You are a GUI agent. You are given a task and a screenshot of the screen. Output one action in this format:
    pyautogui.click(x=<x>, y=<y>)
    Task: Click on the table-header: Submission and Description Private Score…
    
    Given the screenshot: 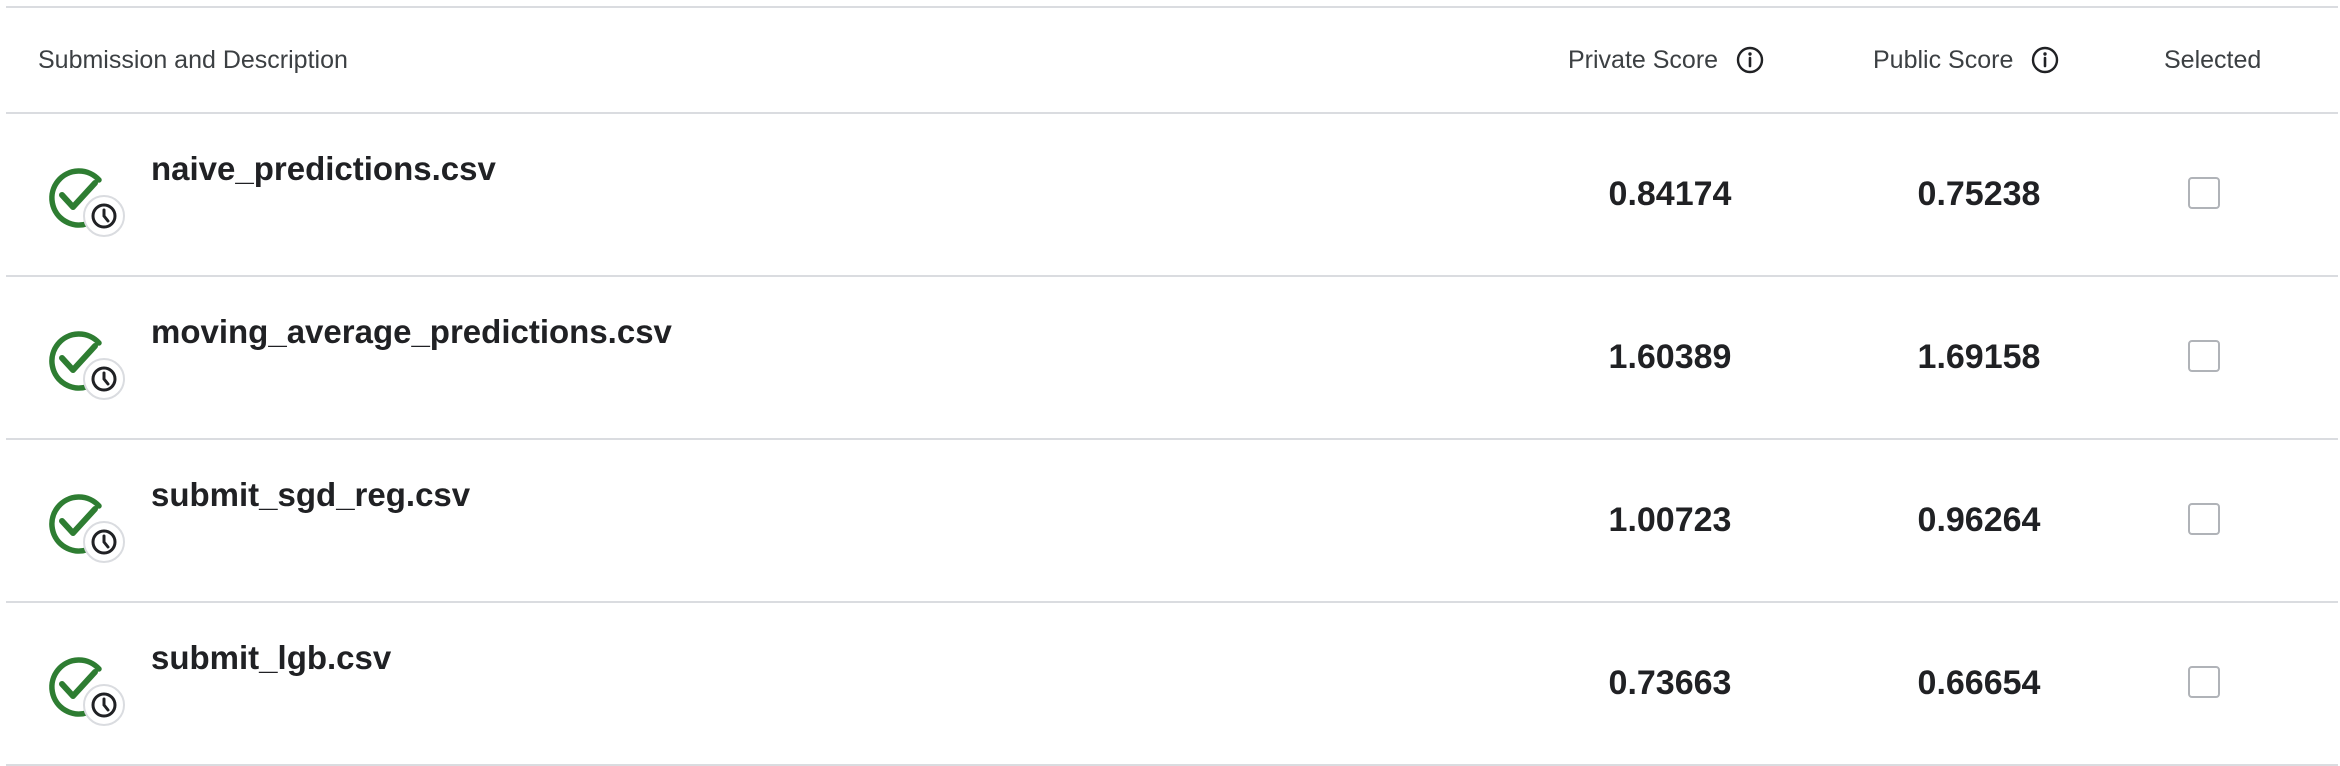 What is the action you would take?
    pyautogui.click(x=1172, y=60)
    